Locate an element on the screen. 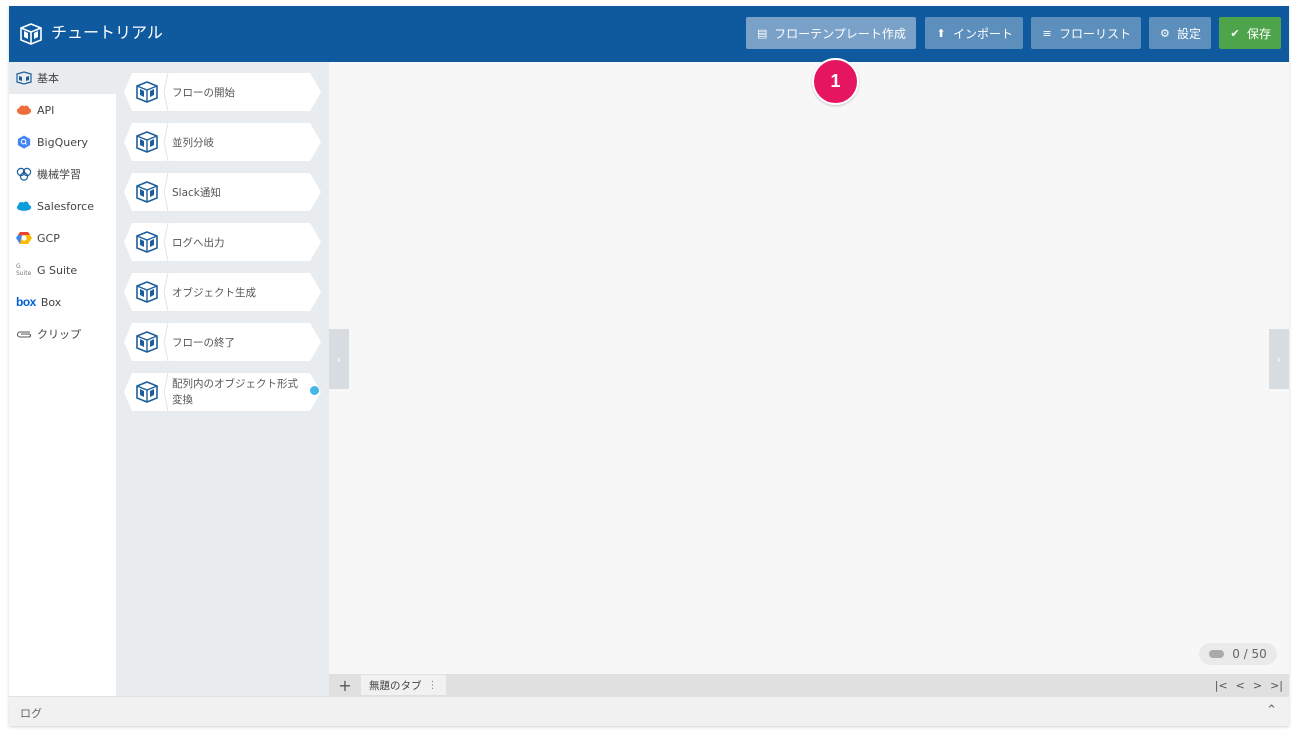 The width and height of the screenshot is (1298, 738). tab-navigation: |< < > >| is located at coordinates (1249, 685).